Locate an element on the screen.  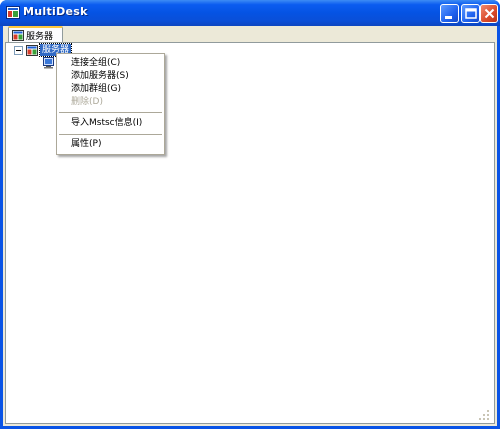
menu-item-connect-all: 连接全组(C) is located at coordinates (95, 63).